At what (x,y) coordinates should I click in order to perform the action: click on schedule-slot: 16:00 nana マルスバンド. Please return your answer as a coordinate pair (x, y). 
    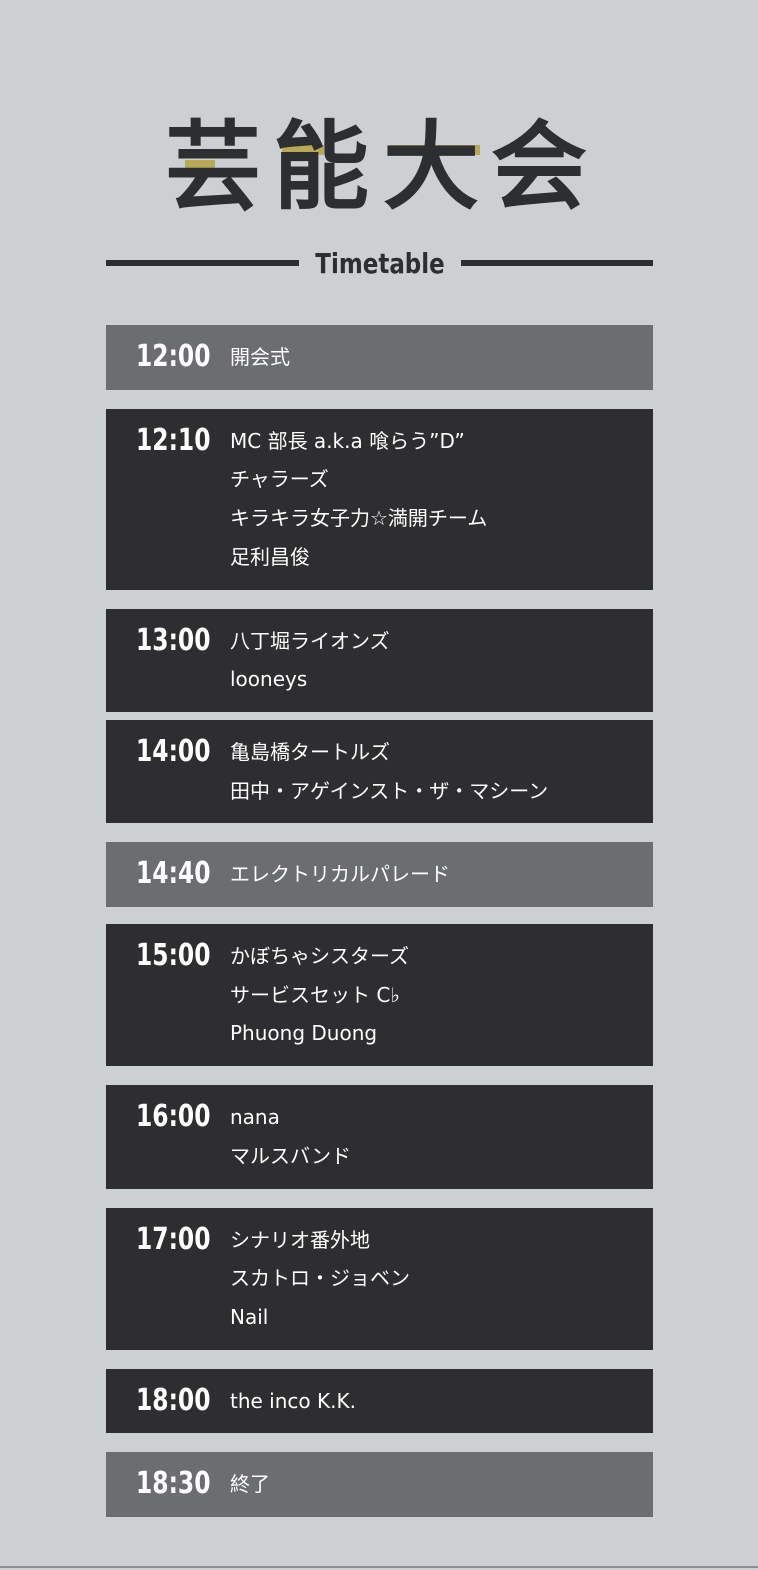
    Looking at the image, I should click on (379, 1137).